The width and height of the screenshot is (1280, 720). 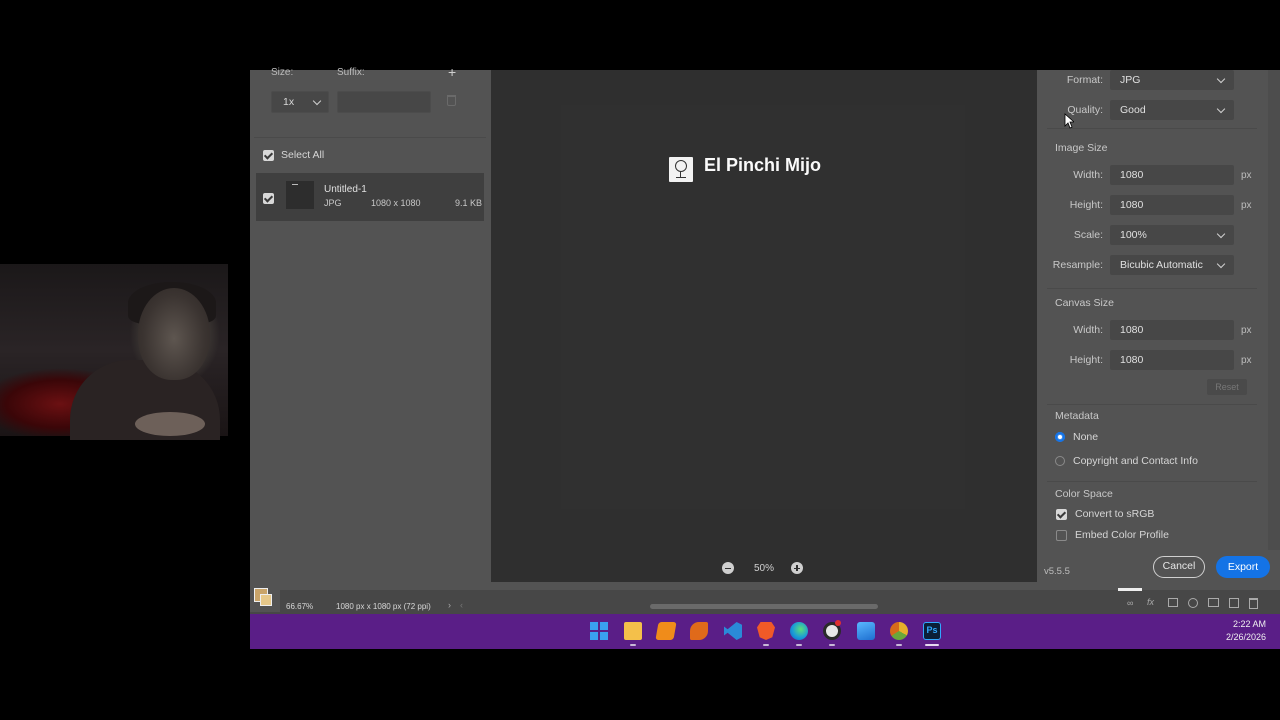 What do you see at coordinates (1061, 535) in the screenshot?
I see `embed-profile-checkbox` at bounding box center [1061, 535].